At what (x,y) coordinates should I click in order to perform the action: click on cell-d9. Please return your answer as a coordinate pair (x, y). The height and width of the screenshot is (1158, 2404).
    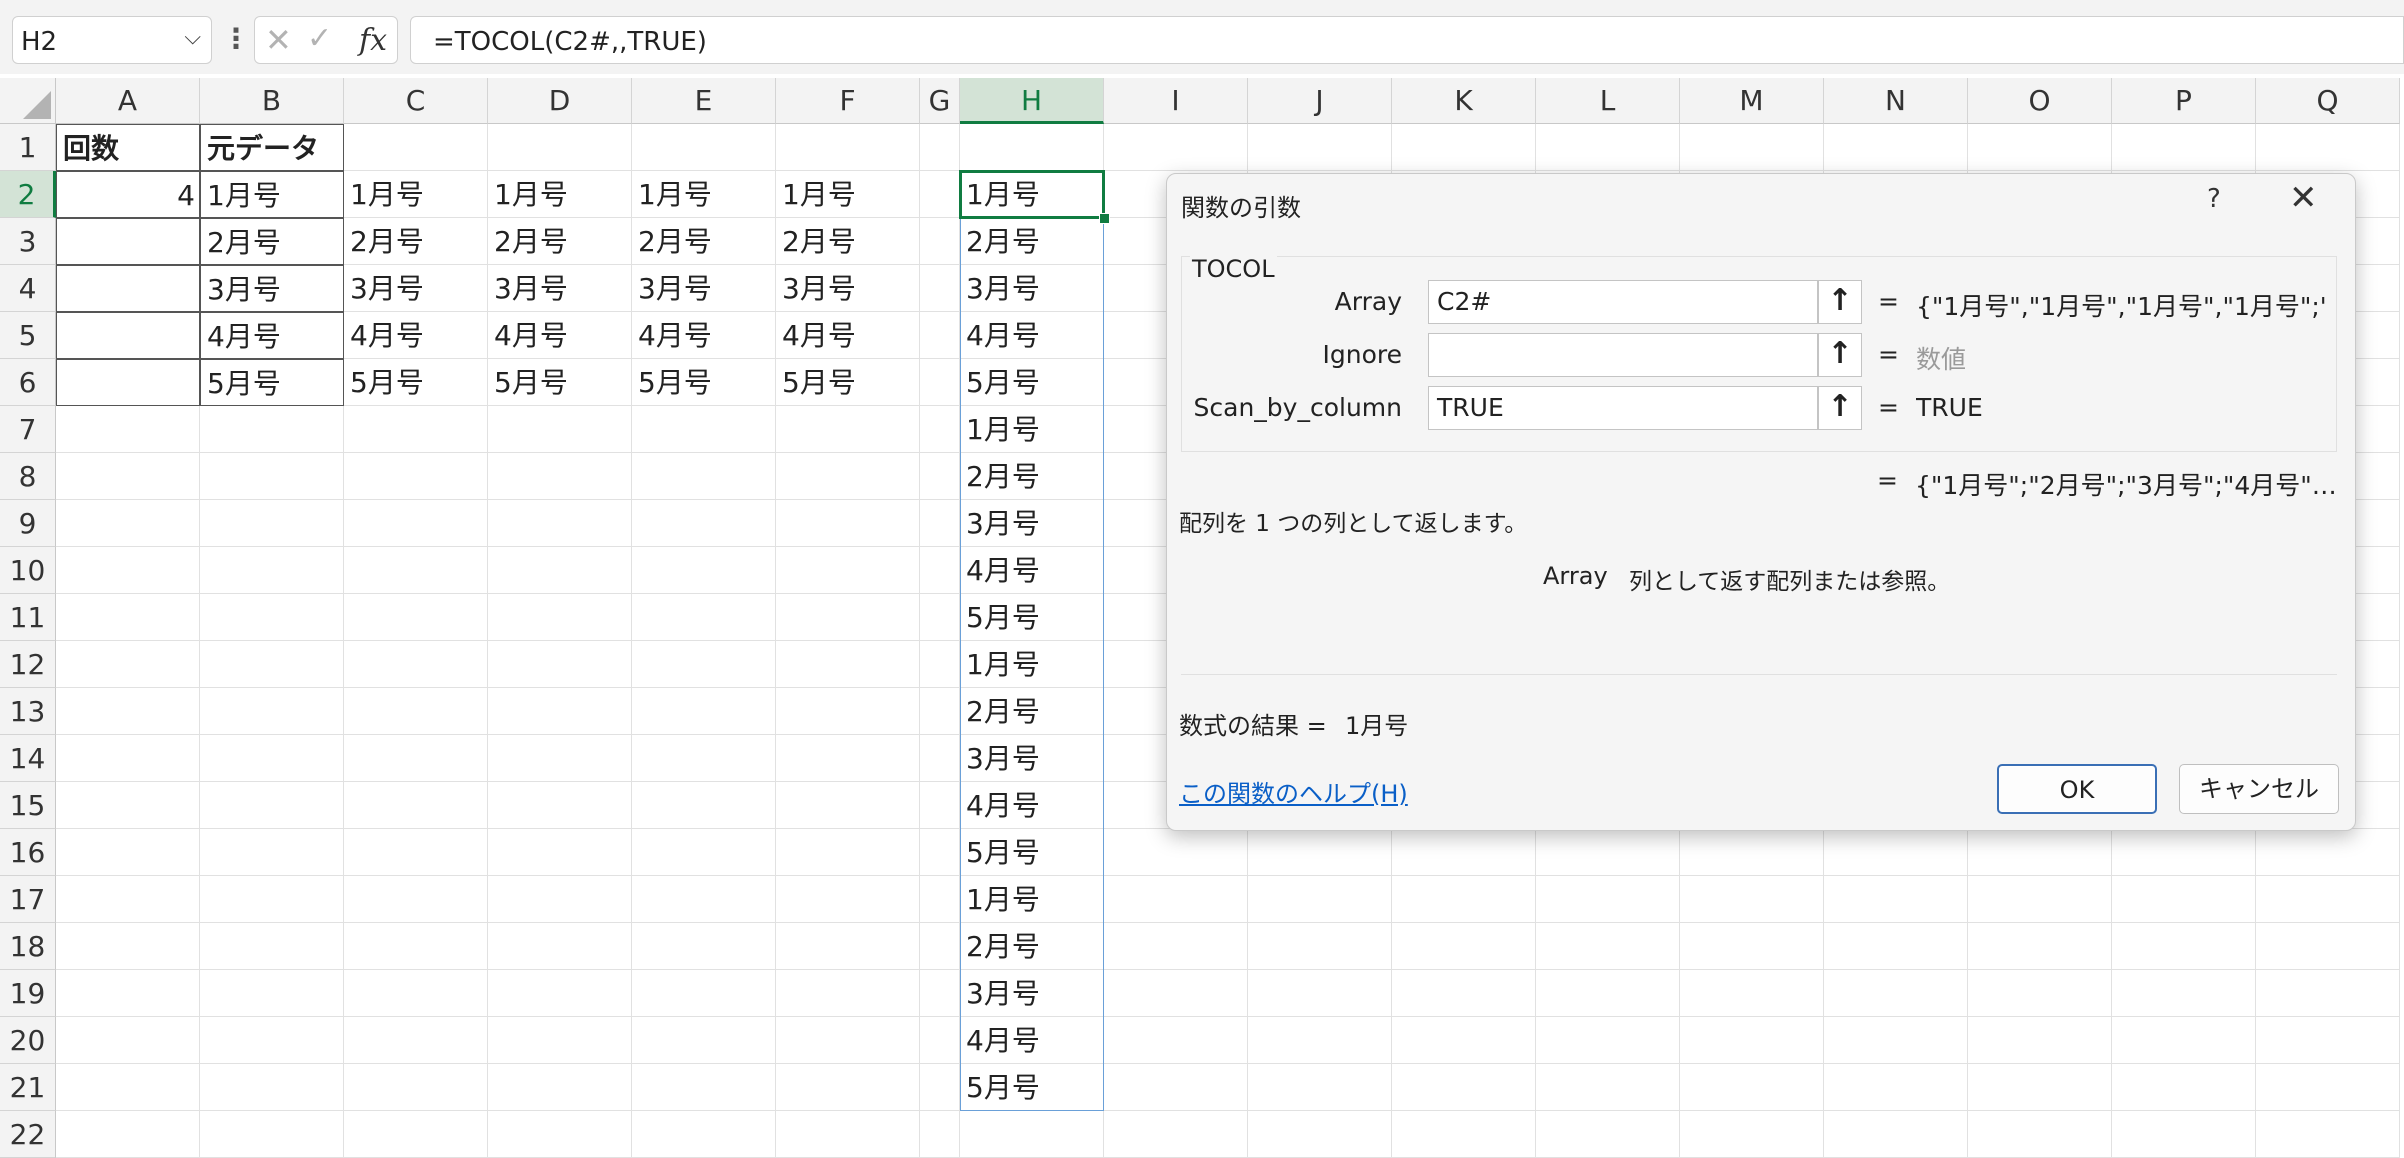
    Looking at the image, I should click on (560, 523).